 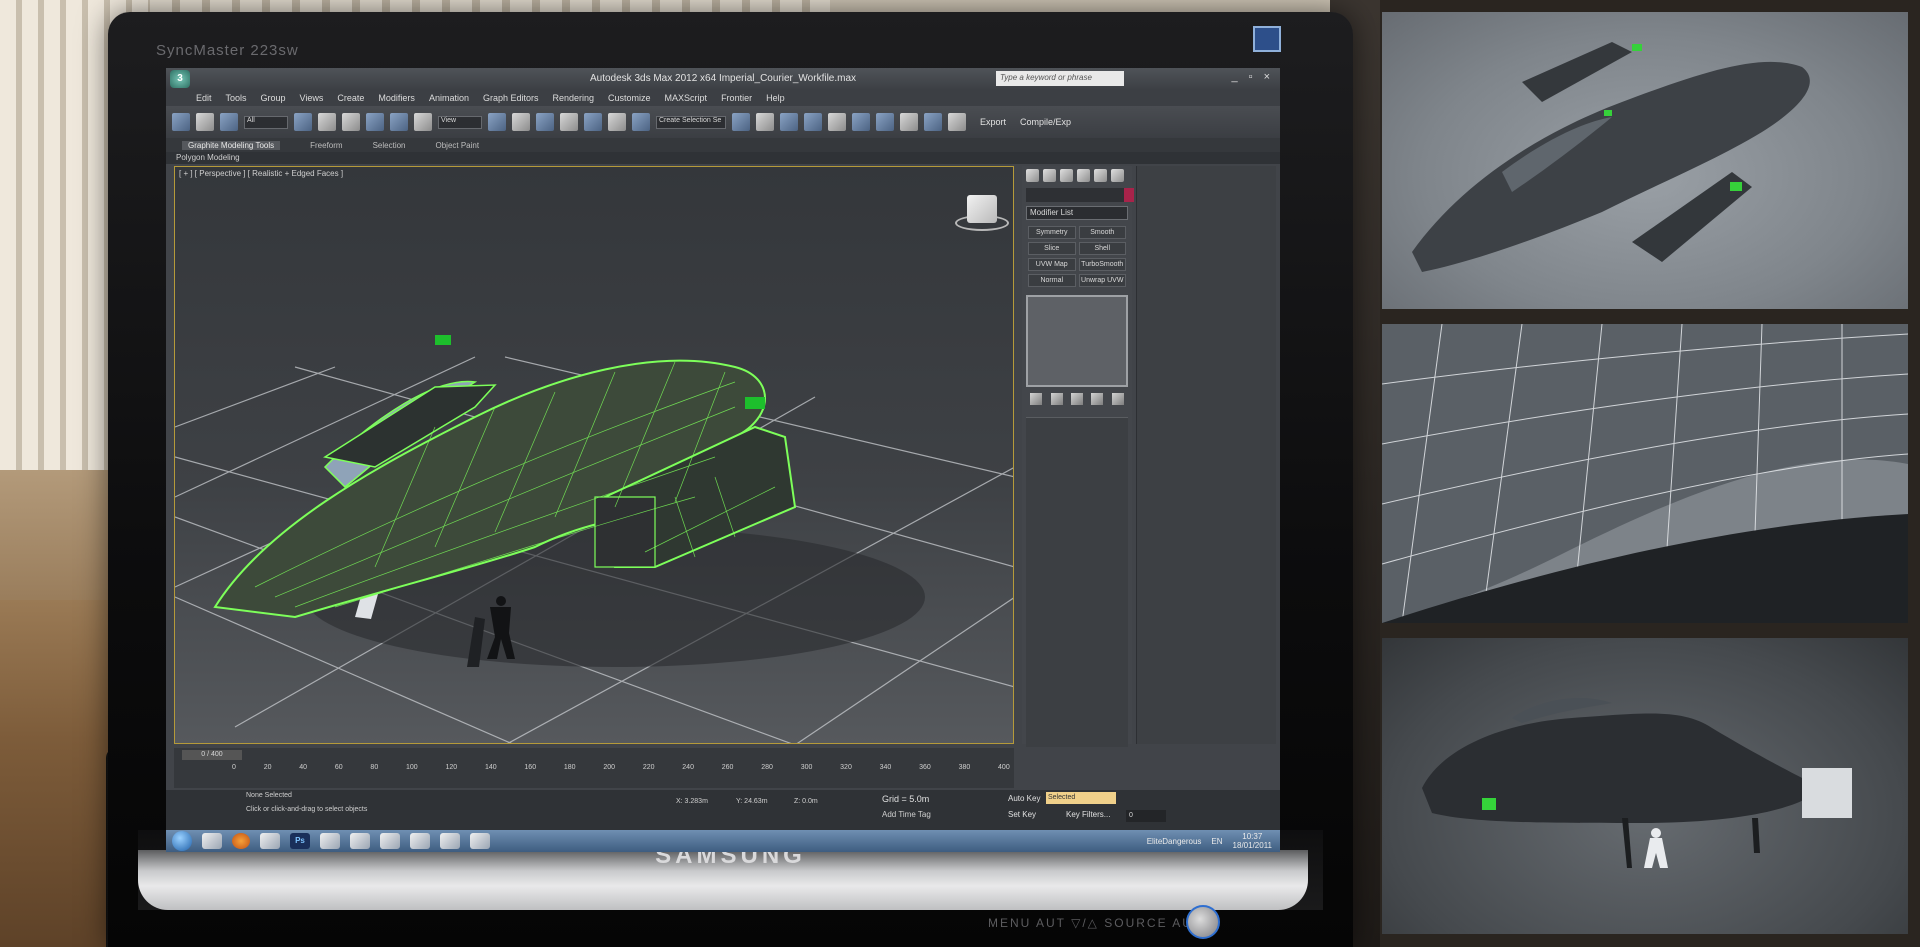 What do you see at coordinates (906, 814) in the screenshot?
I see `add-time-tag-button: Add Time Tag` at bounding box center [906, 814].